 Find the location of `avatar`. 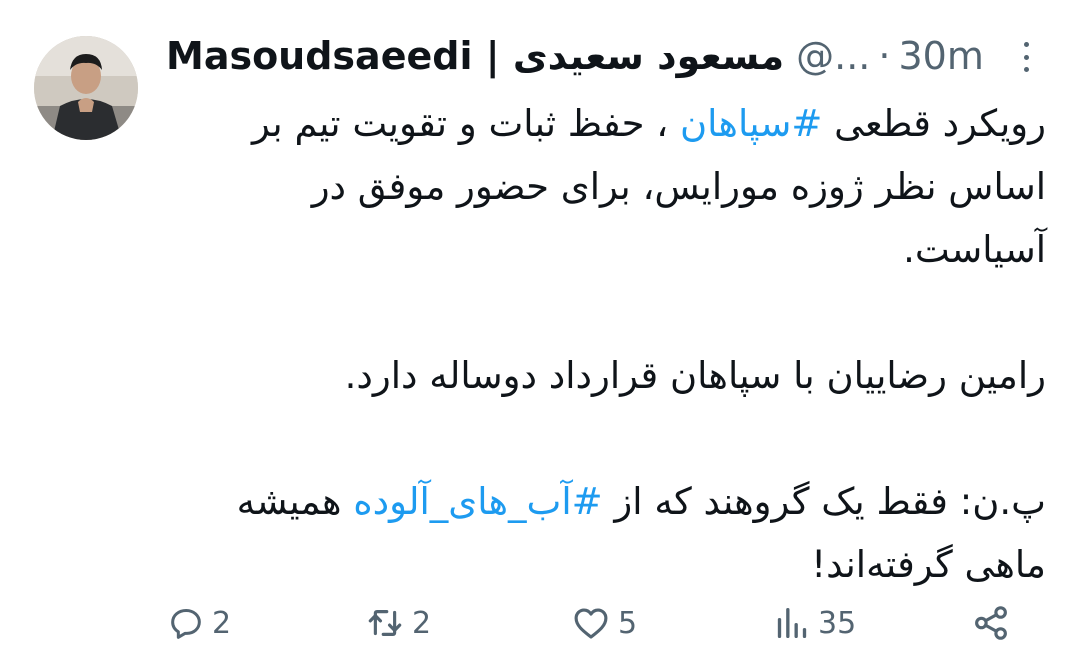

avatar is located at coordinates (86, 88).